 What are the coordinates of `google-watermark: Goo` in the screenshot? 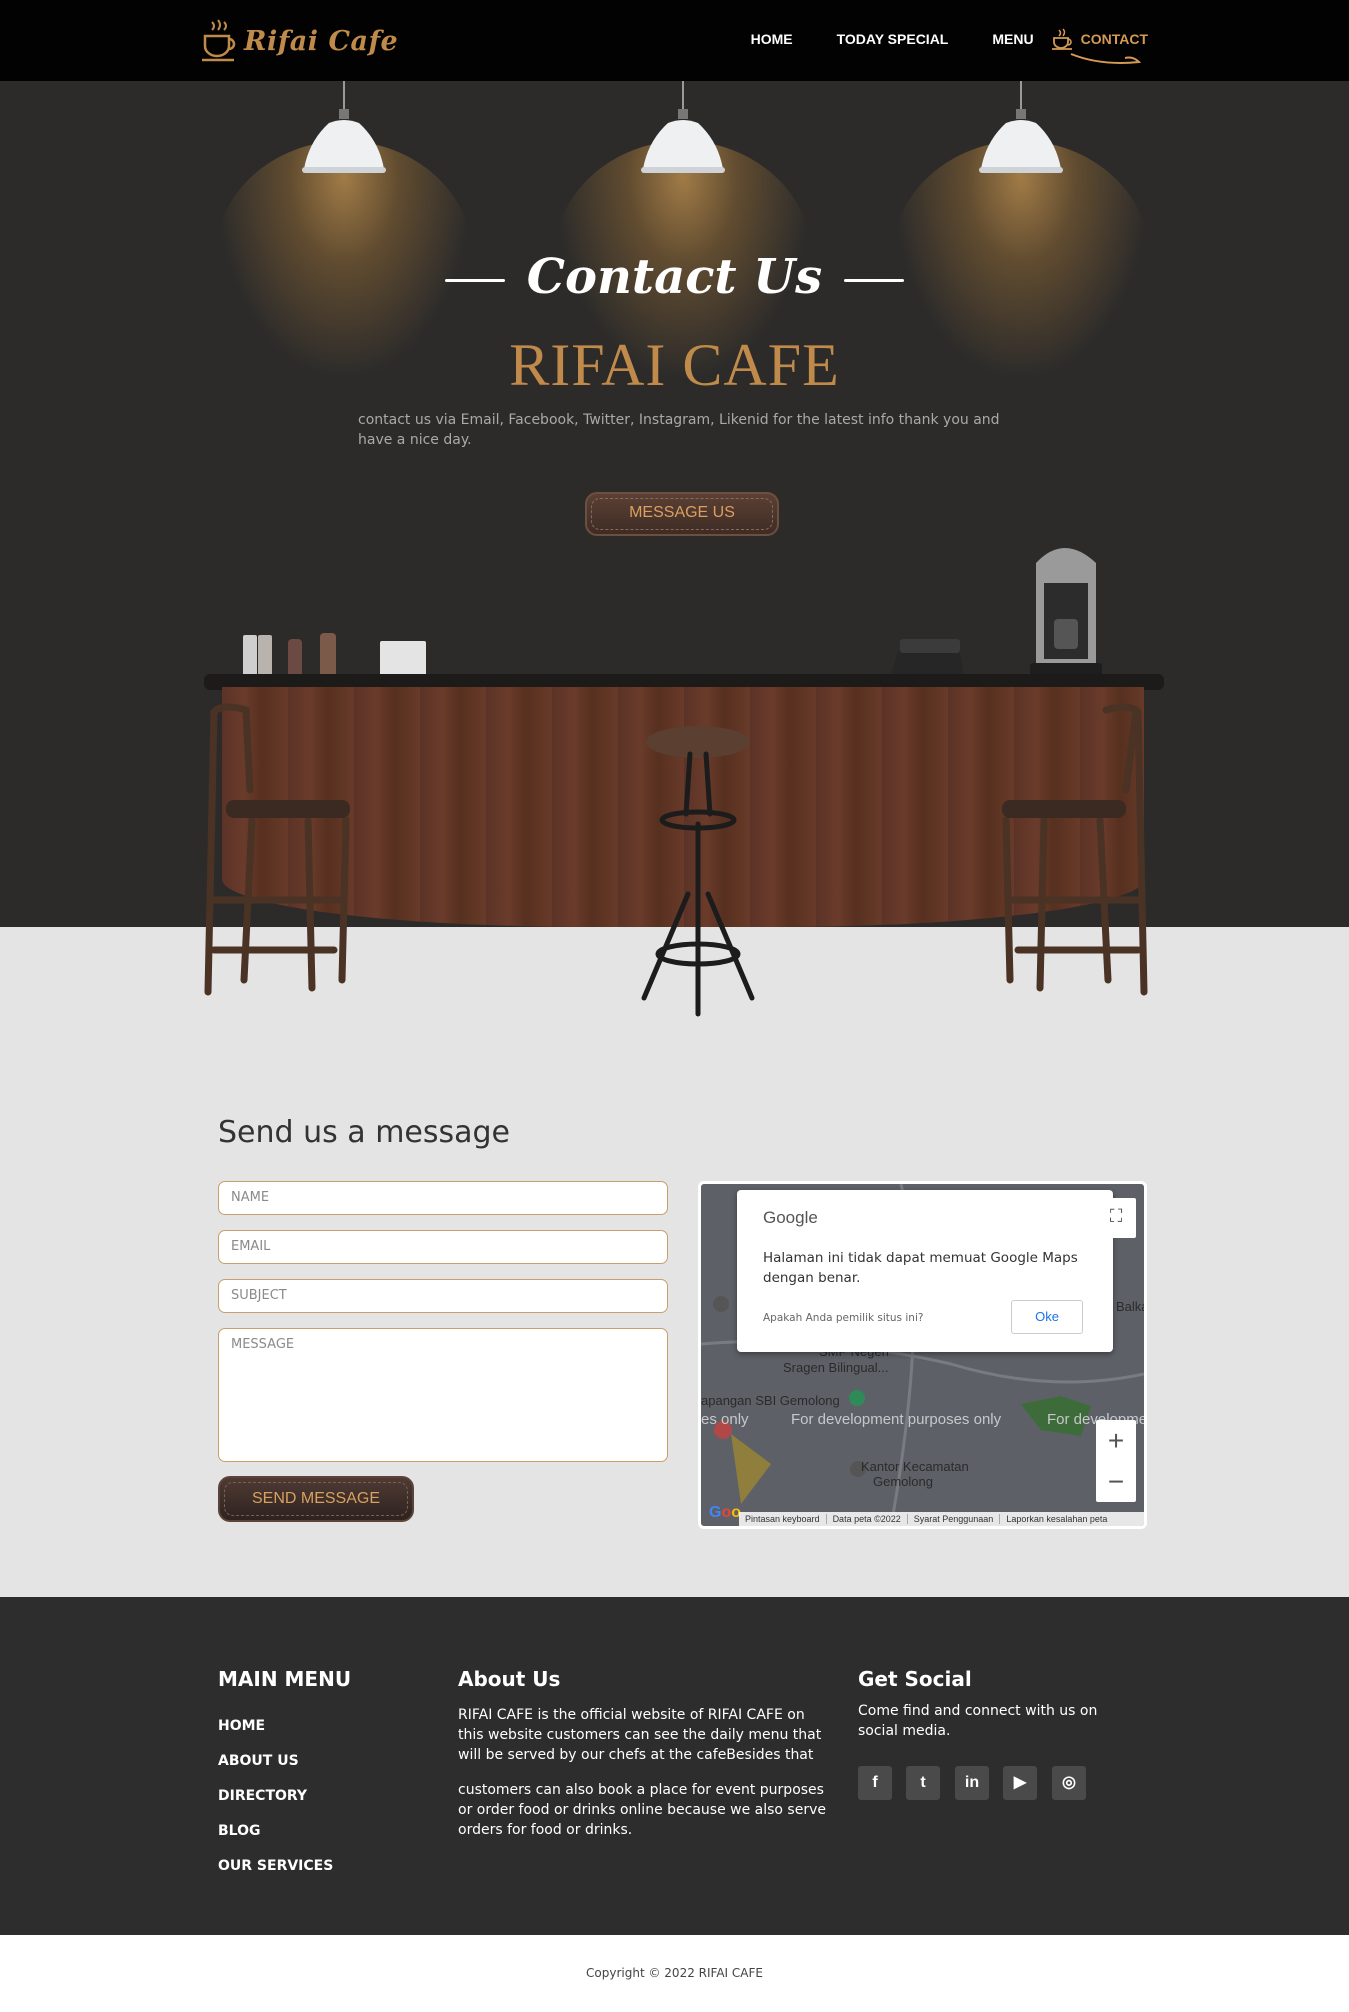 It's located at (725, 1512).